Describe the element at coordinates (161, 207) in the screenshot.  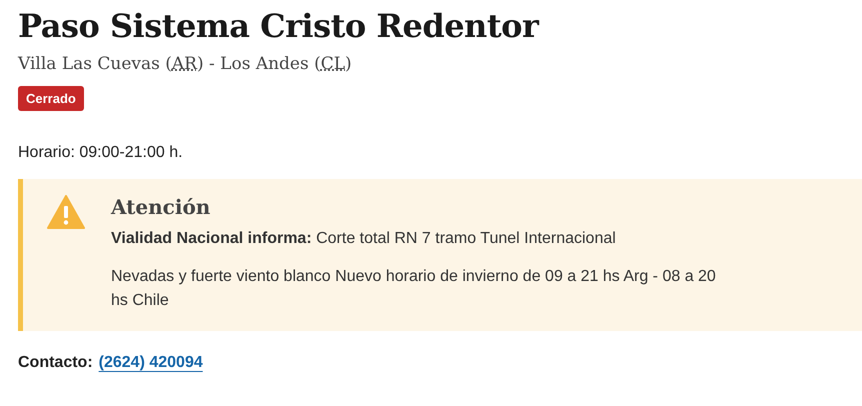
I see `alert-title: Atención` at that location.